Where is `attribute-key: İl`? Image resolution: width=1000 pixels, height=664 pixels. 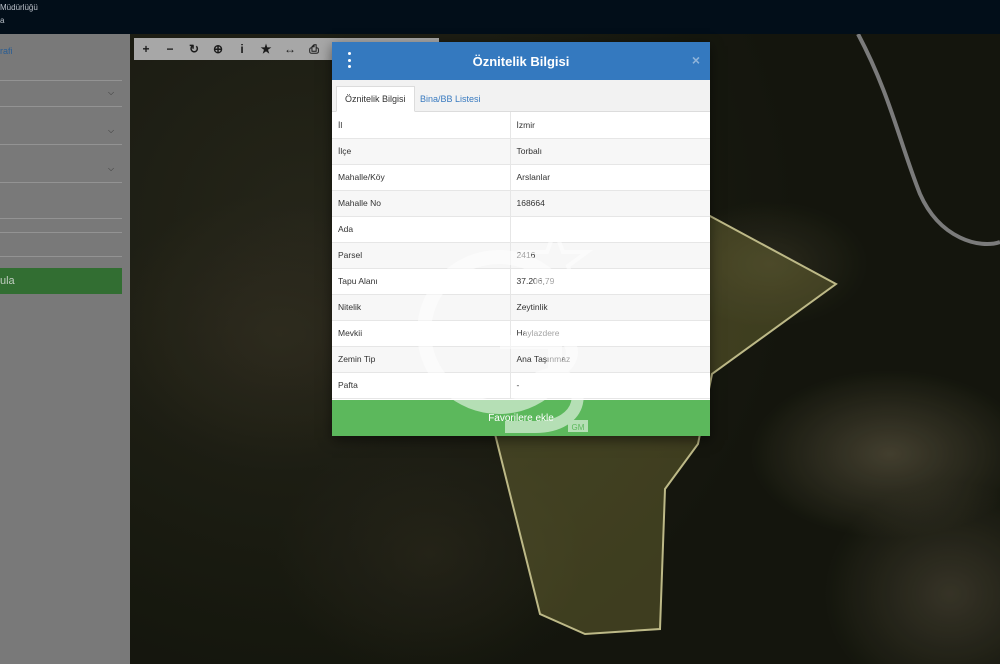 attribute-key: İl is located at coordinates (421, 125).